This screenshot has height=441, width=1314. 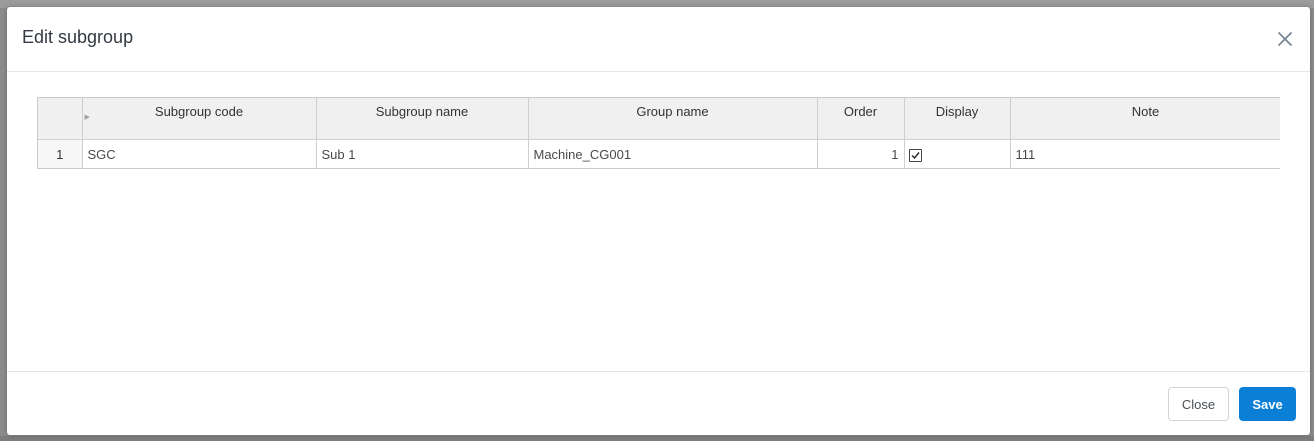 I want to click on column-header-note: Note, so click(x=1145, y=119).